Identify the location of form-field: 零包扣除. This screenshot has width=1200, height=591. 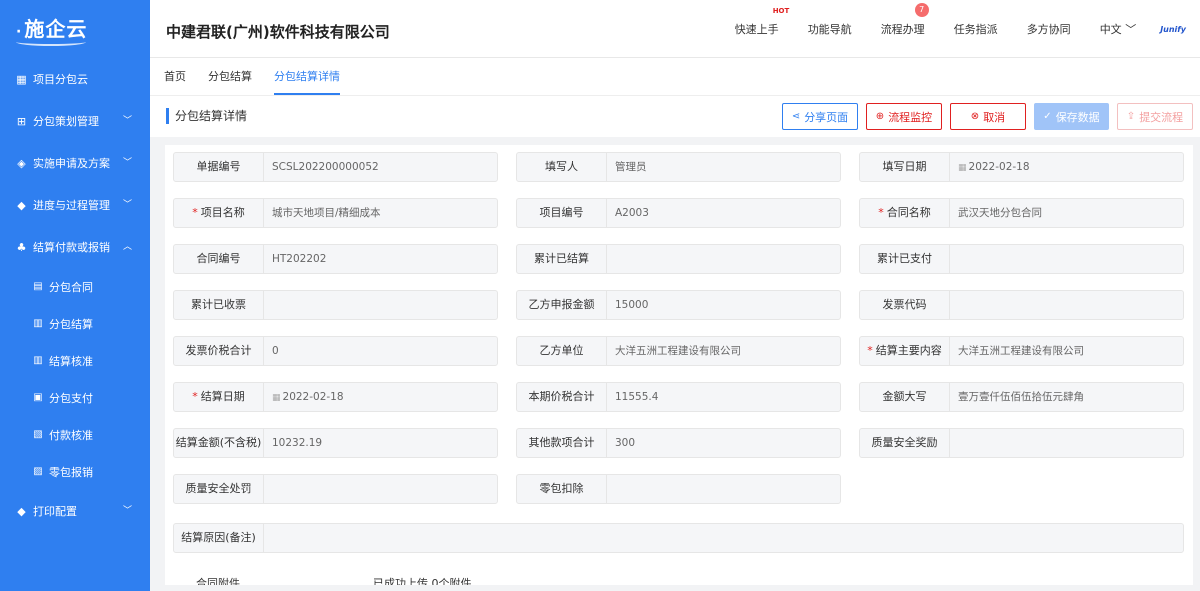
(678, 489).